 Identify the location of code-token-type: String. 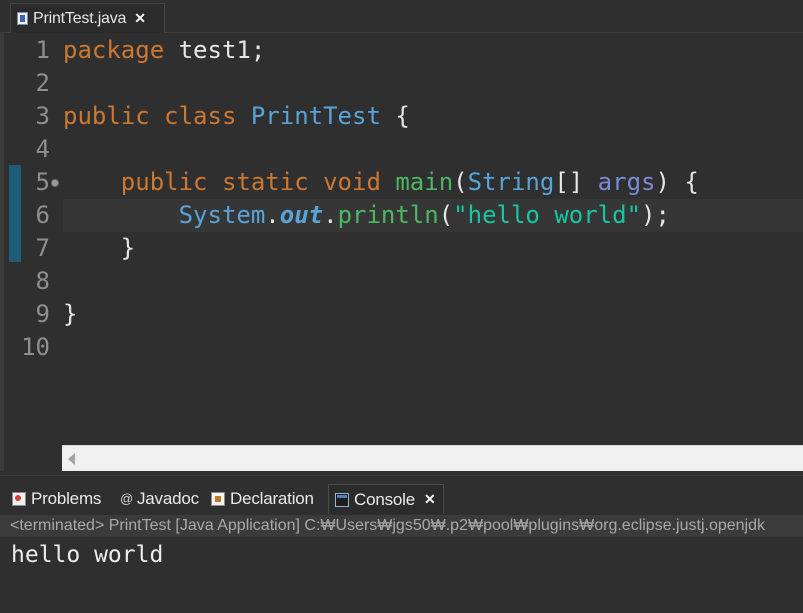
(511, 182).